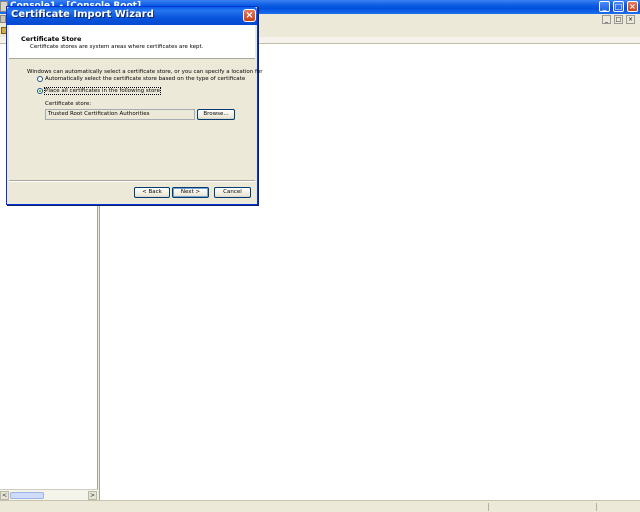  Describe the element at coordinates (604, 6) in the screenshot. I see `minimize-button: _` at that location.